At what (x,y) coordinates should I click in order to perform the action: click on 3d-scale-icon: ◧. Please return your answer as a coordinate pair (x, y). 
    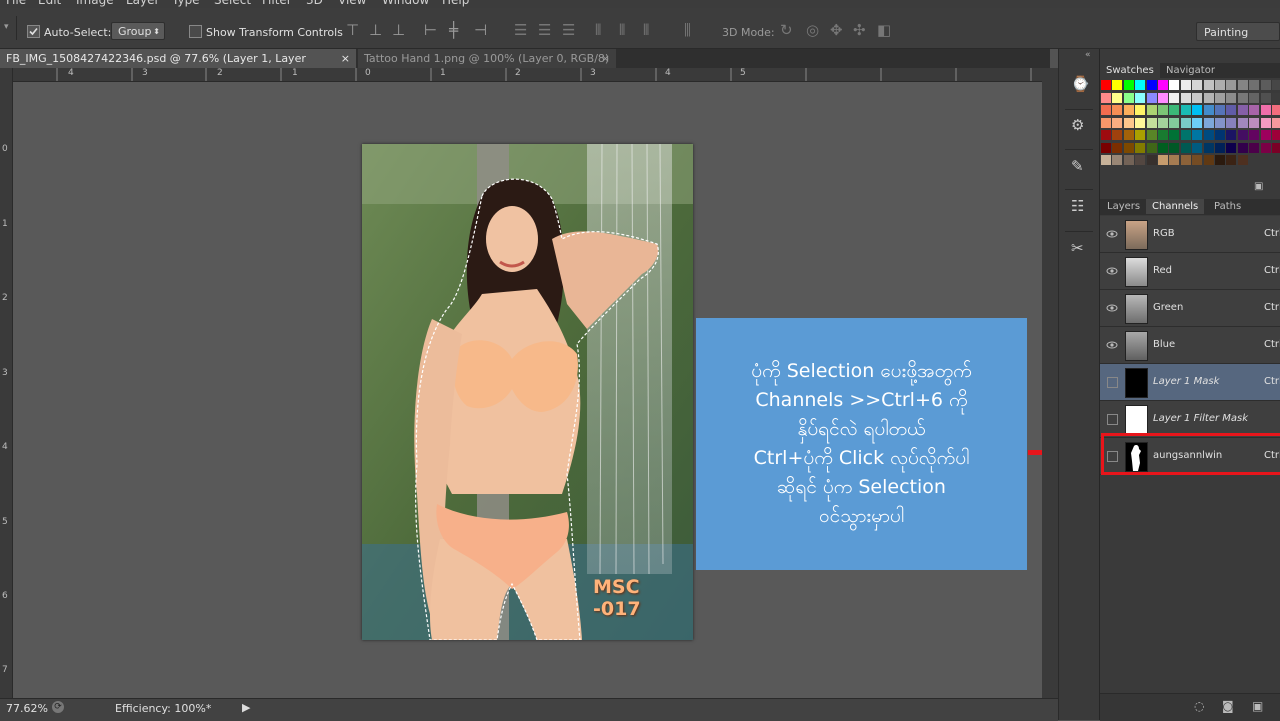
    Looking at the image, I should click on (884, 30).